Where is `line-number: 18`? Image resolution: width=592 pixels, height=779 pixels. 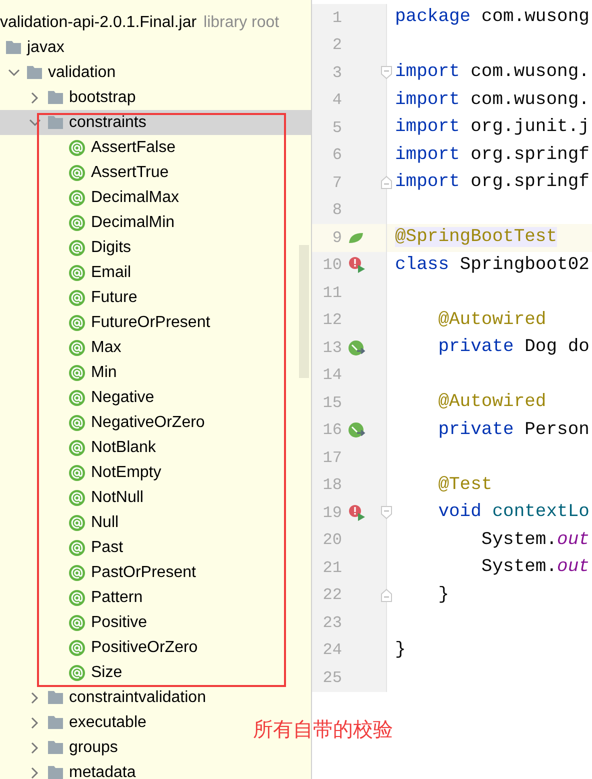
line-number: 18 is located at coordinates (332, 485).